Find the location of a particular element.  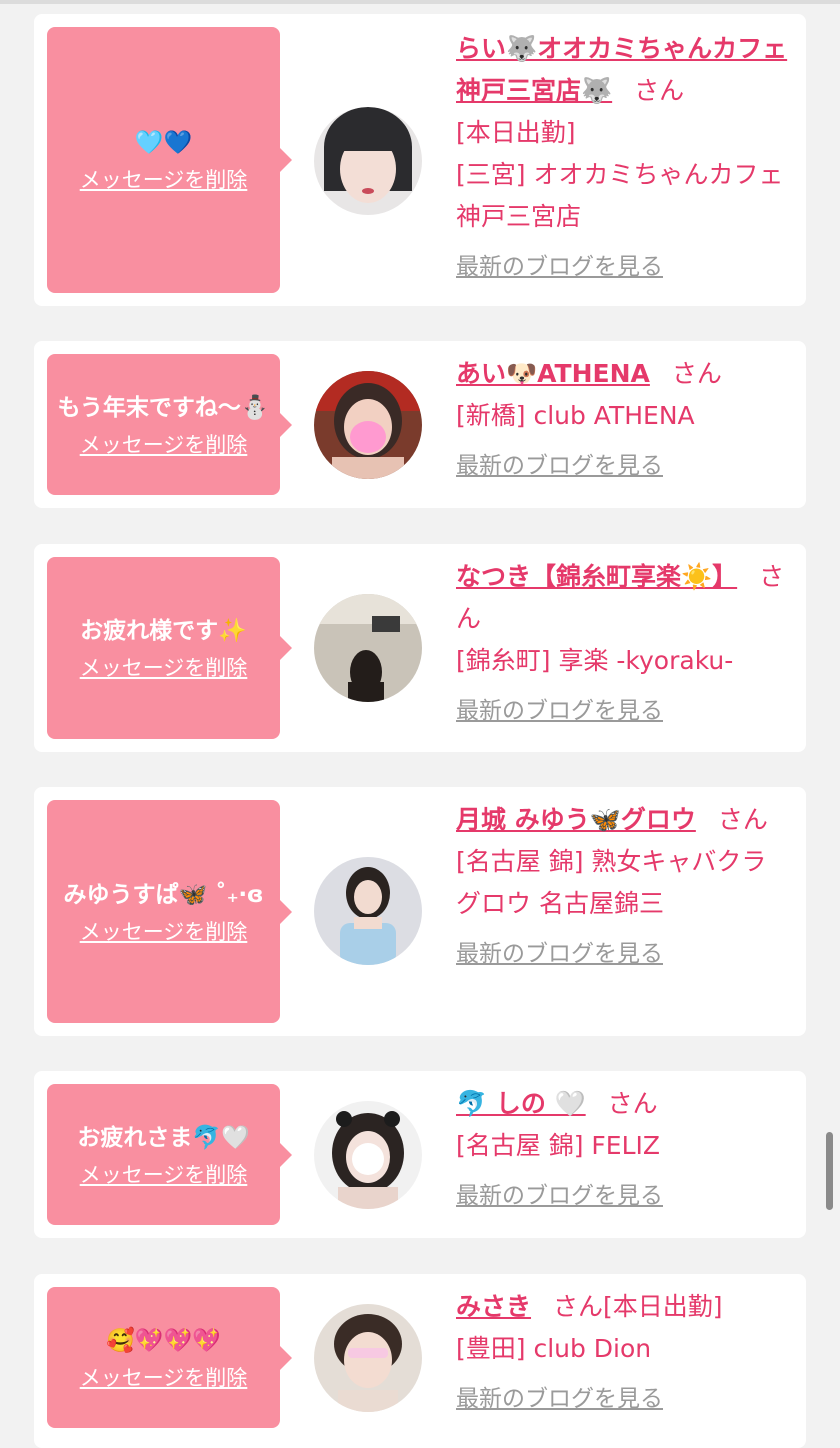

scrollbar is located at coordinates (829, 1171).